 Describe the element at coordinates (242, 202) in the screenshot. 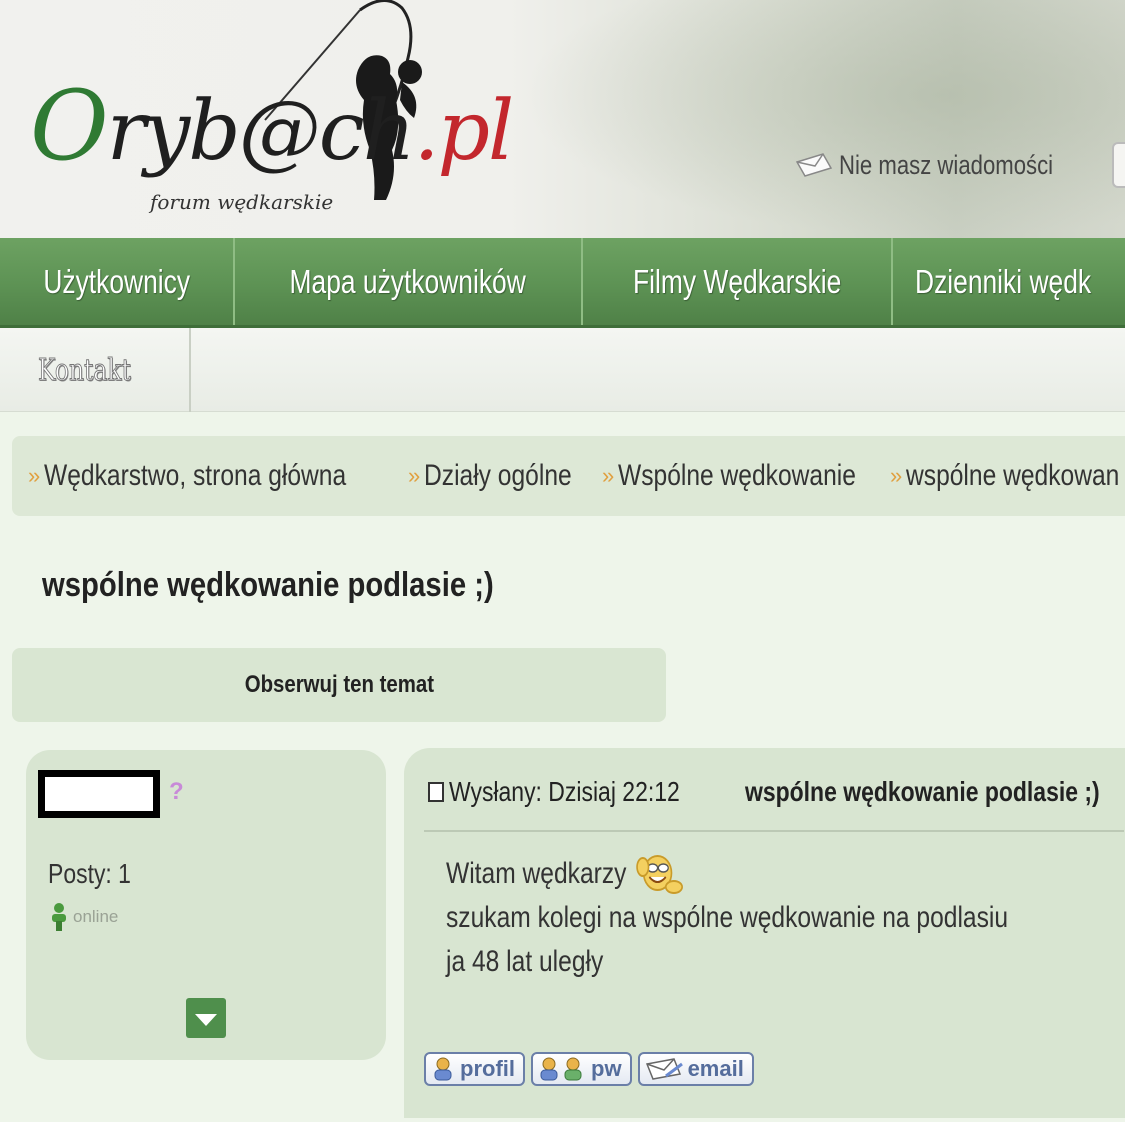

I see `logo-subtitle: forum wędkarskie` at that location.